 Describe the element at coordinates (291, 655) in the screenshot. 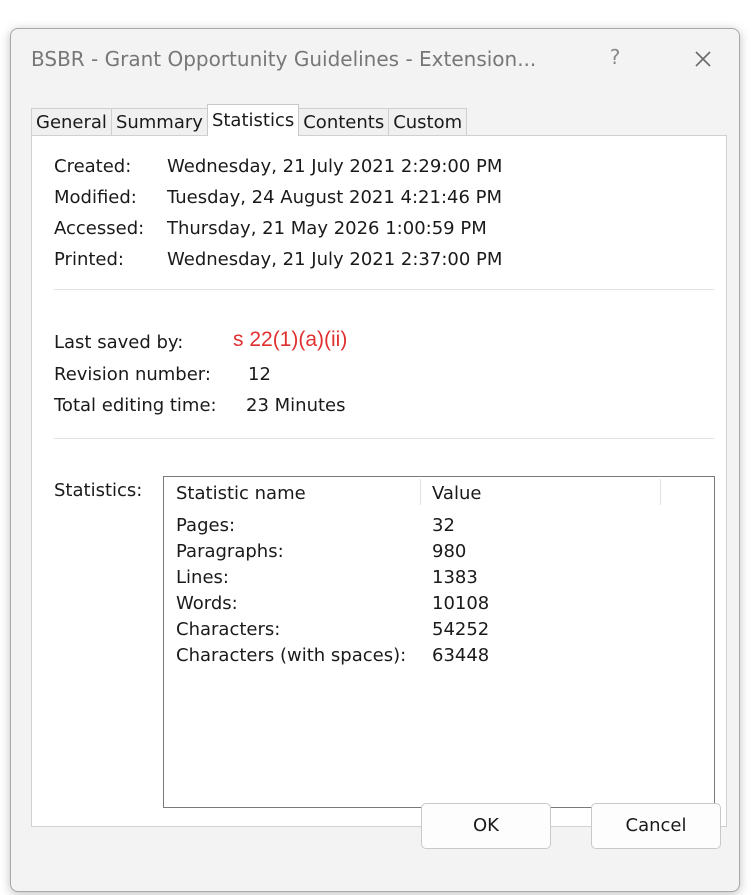

I see `statistic-name: Characters (with spaces):` at that location.